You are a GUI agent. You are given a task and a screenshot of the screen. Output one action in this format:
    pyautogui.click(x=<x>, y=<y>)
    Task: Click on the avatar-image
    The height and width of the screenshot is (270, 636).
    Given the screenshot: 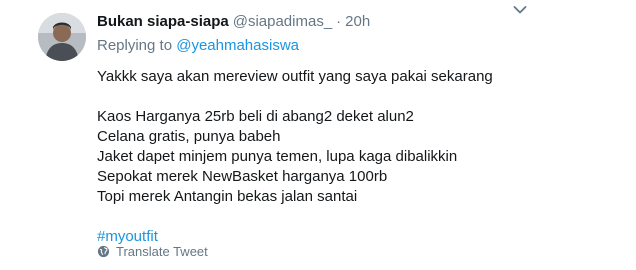 What is the action you would take?
    pyautogui.click(x=62, y=37)
    